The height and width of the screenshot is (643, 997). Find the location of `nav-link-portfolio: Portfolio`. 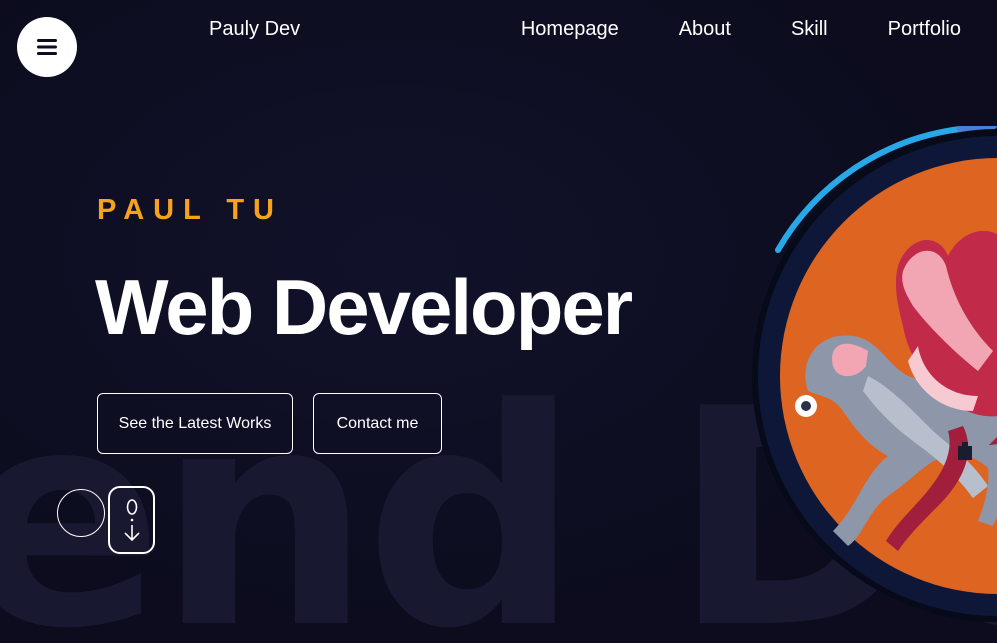

nav-link-portfolio: Portfolio is located at coordinates (924, 29).